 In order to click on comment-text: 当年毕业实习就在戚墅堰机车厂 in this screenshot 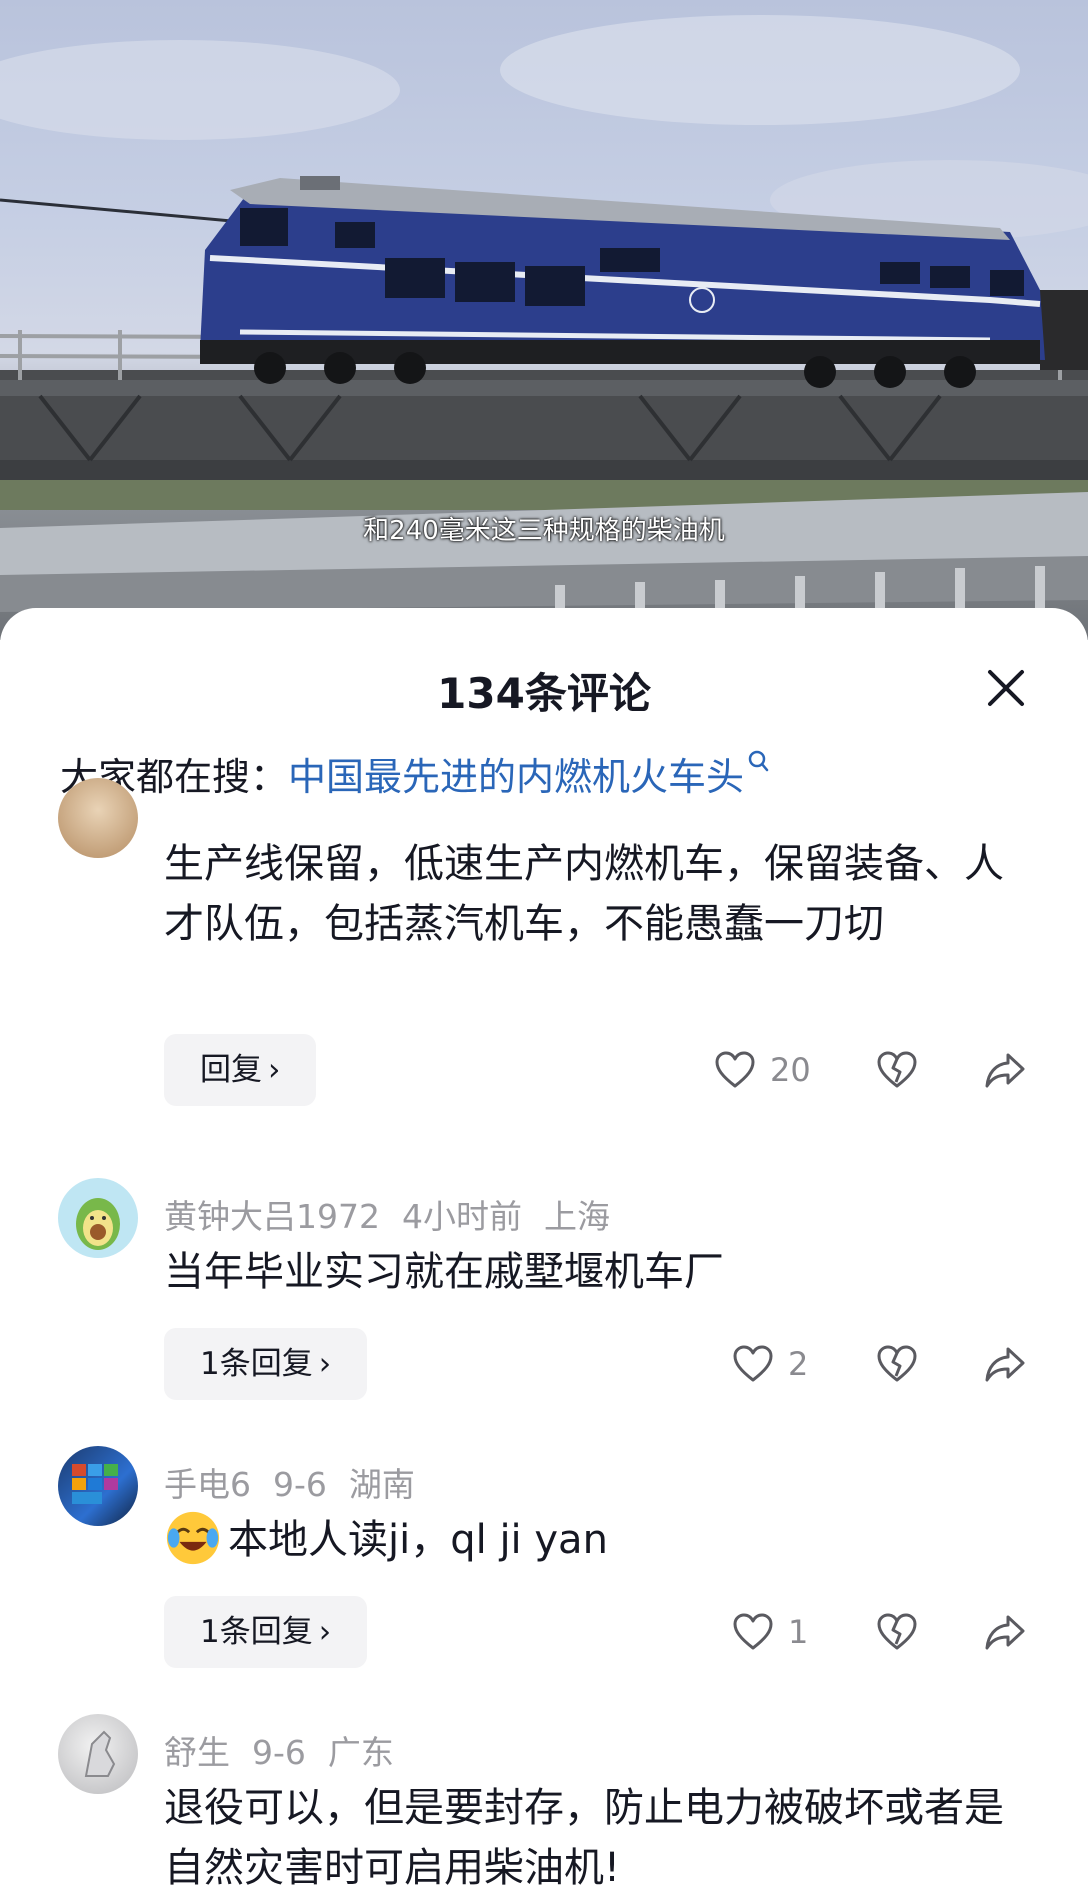, I will do `click(444, 1272)`.